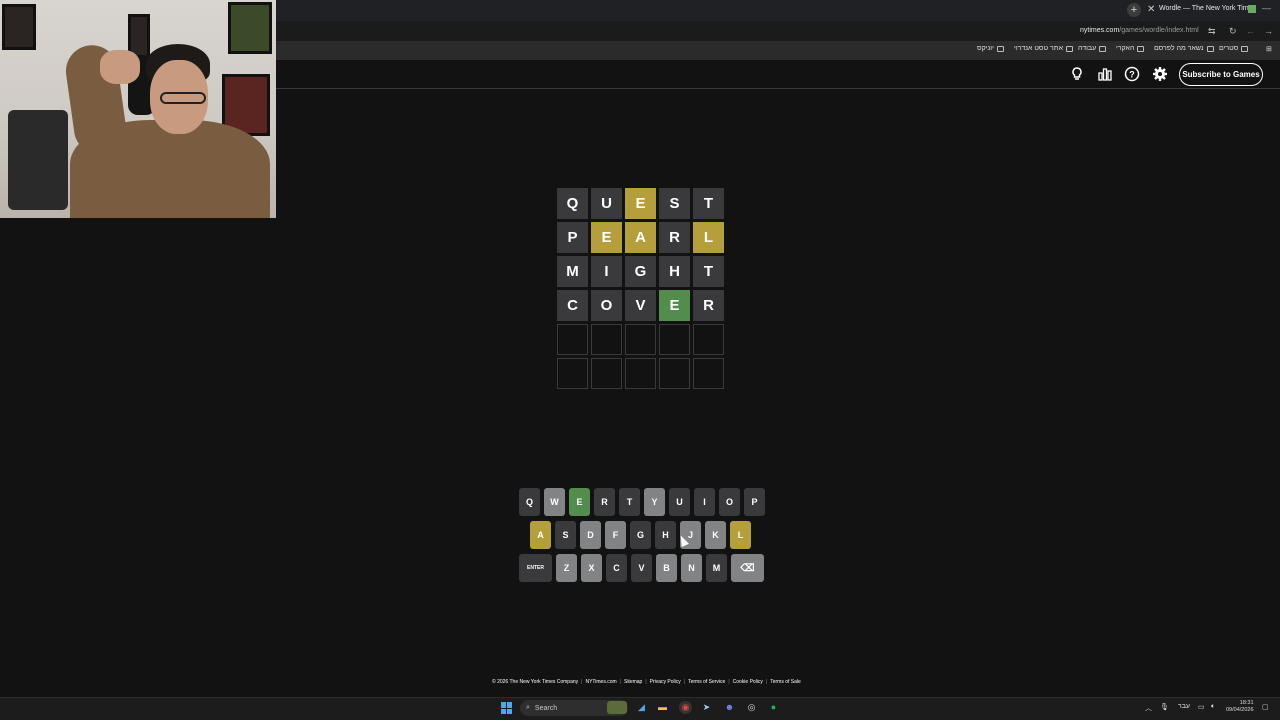  What do you see at coordinates (1240, 707) in the screenshot?
I see `taskbar-clock: 18:31 09/04/2026` at bounding box center [1240, 707].